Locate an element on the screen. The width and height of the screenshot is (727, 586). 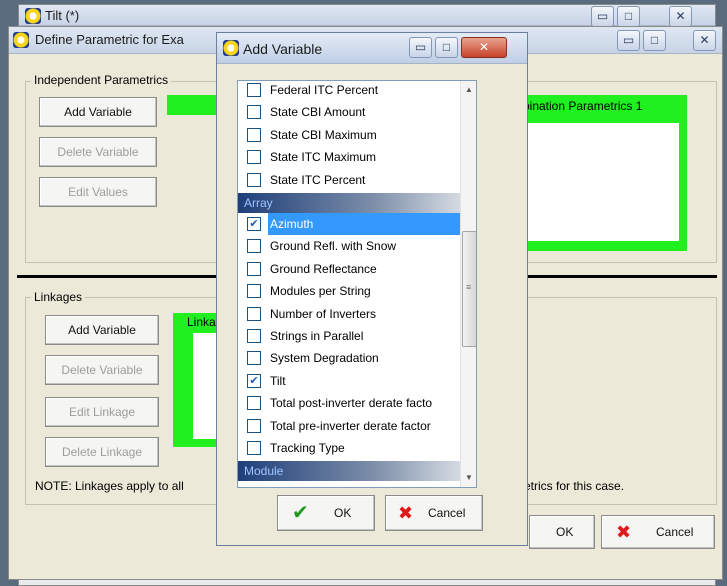
define-title: Define Parametric for Exa is located at coordinates (109, 39).